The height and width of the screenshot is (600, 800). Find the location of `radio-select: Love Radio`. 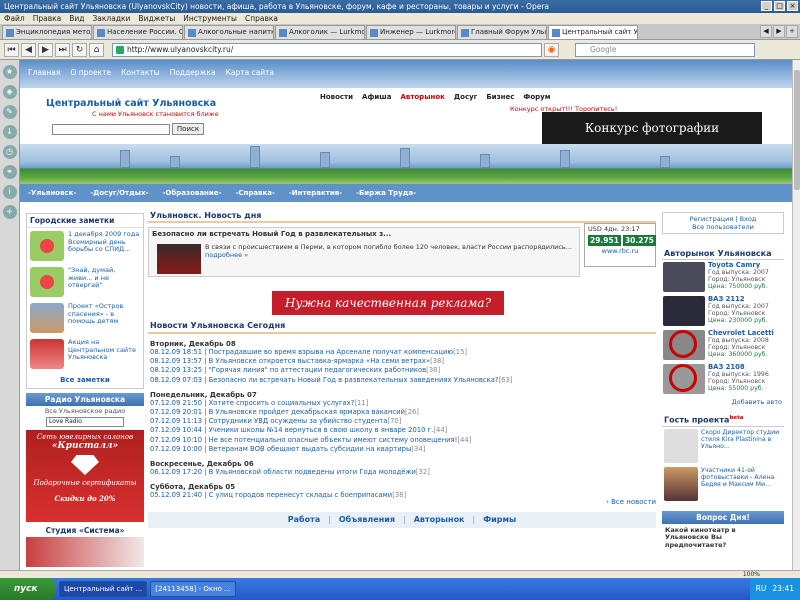

radio-select: Love Radio is located at coordinates (85, 422).